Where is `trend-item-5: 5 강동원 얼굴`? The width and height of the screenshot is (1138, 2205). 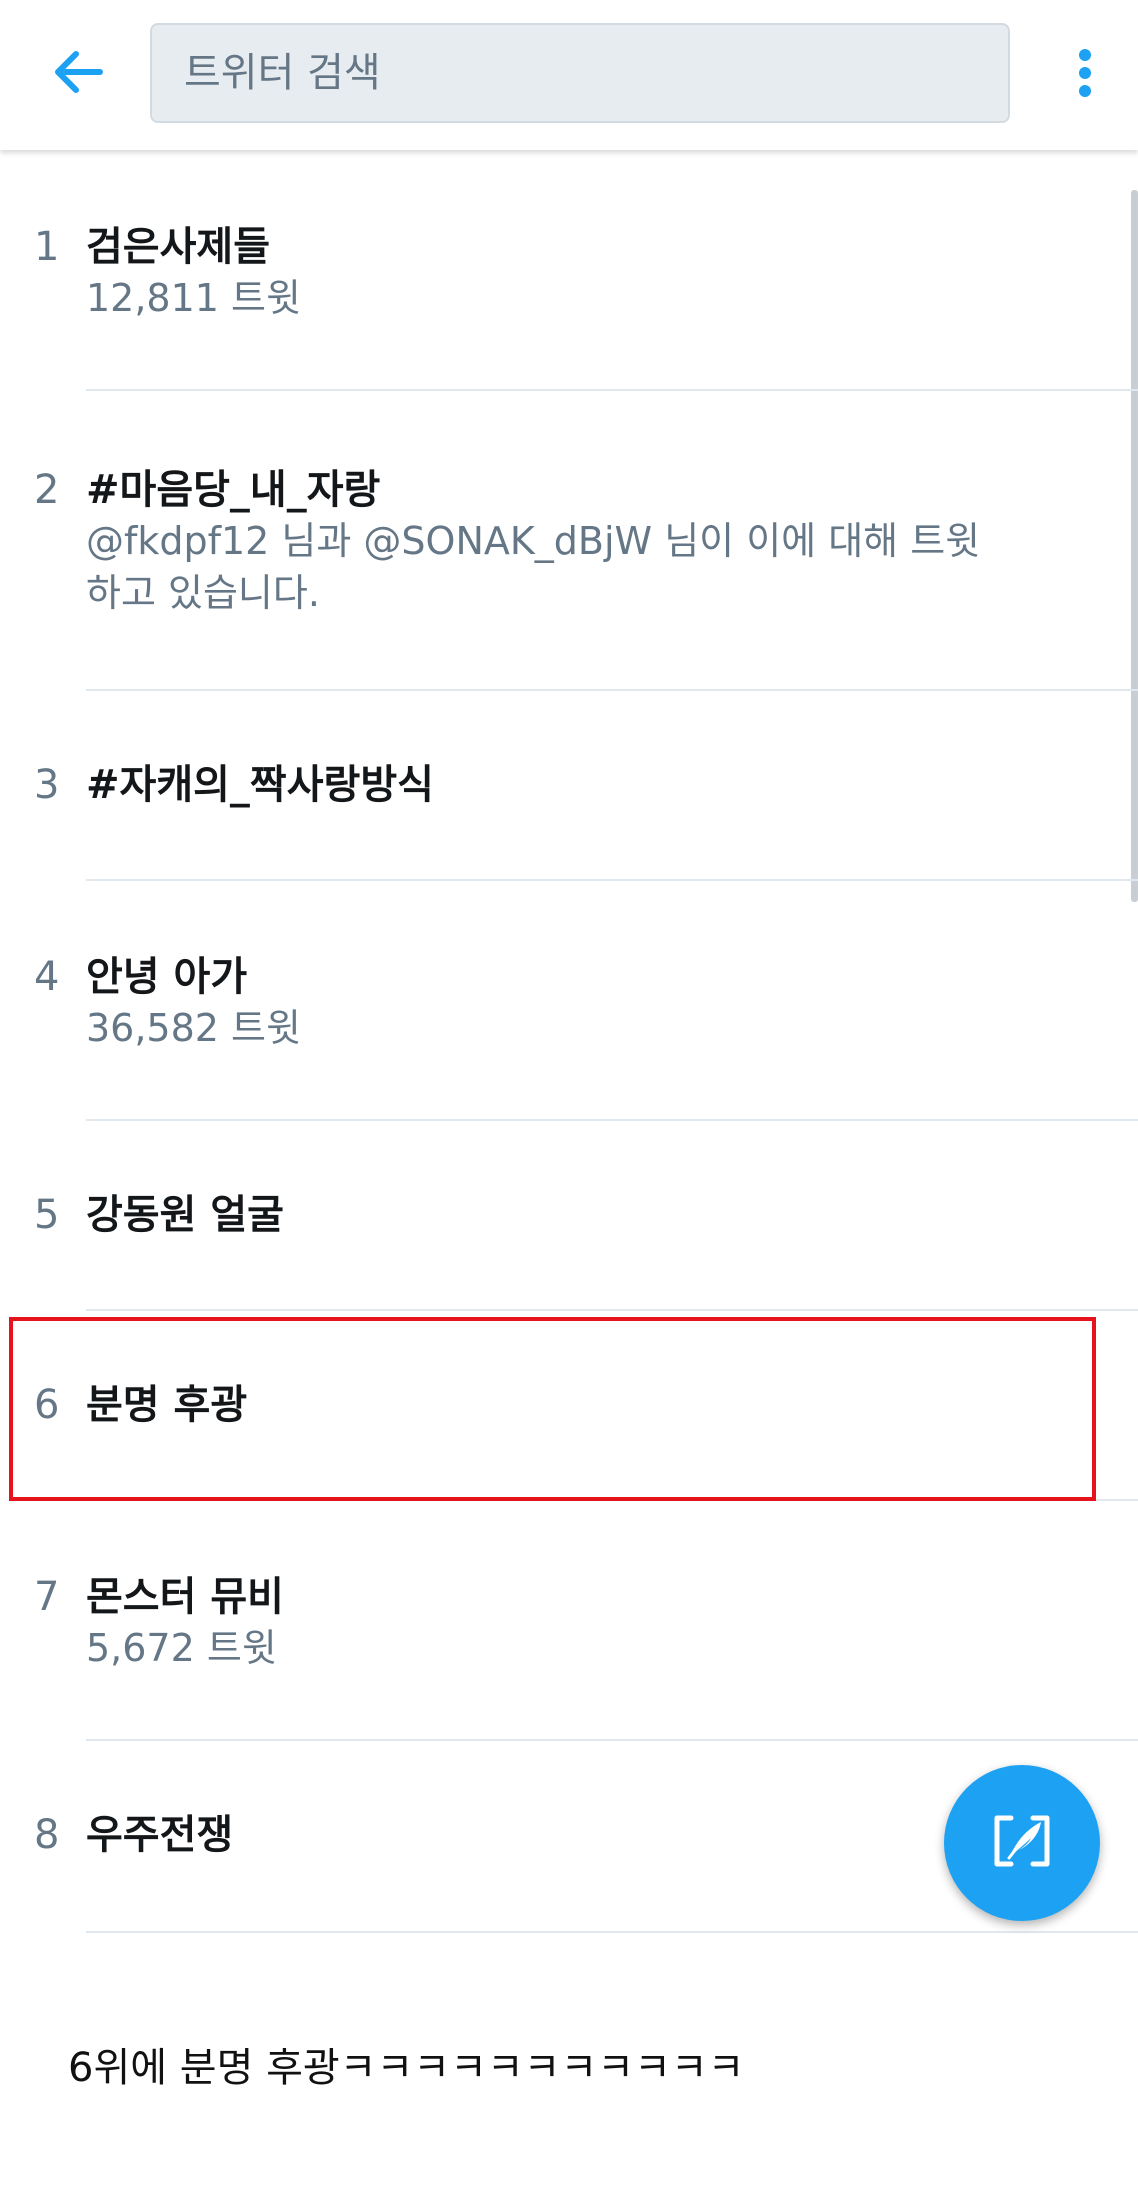 trend-item-5: 5 강동원 얼굴 is located at coordinates (569, 1215).